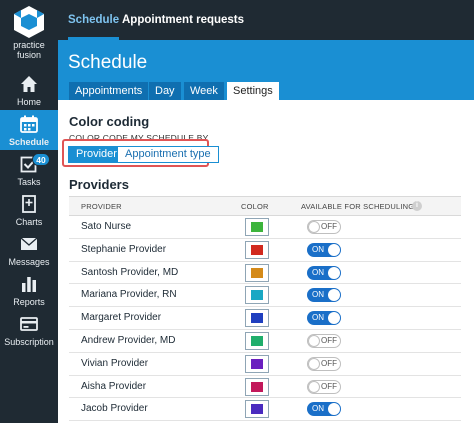  What do you see at coordinates (29, 262) in the screenshot?
I see `nav-messages-label: Messages` at bounding box center [29, 262].